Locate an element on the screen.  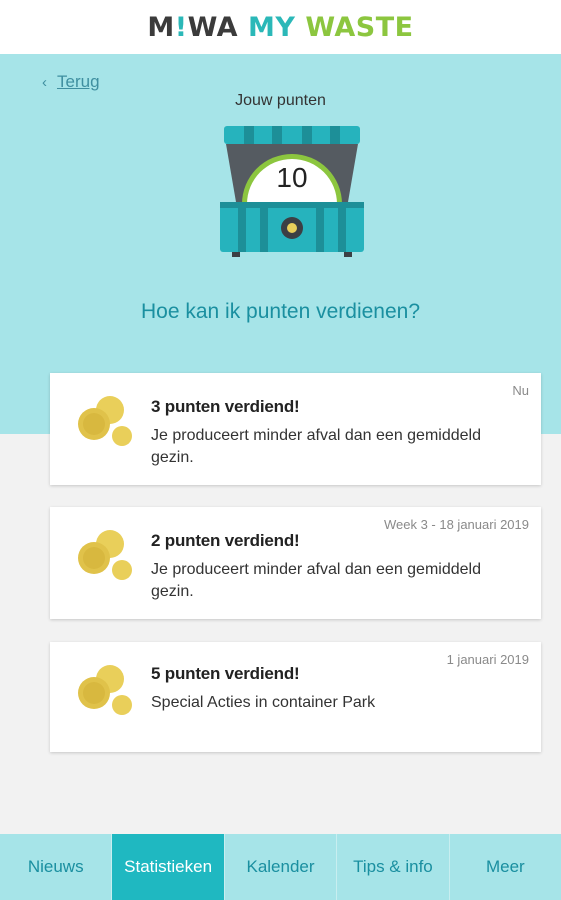
card-title: 2 punten verdiend! is located at coordinates (225, 540).